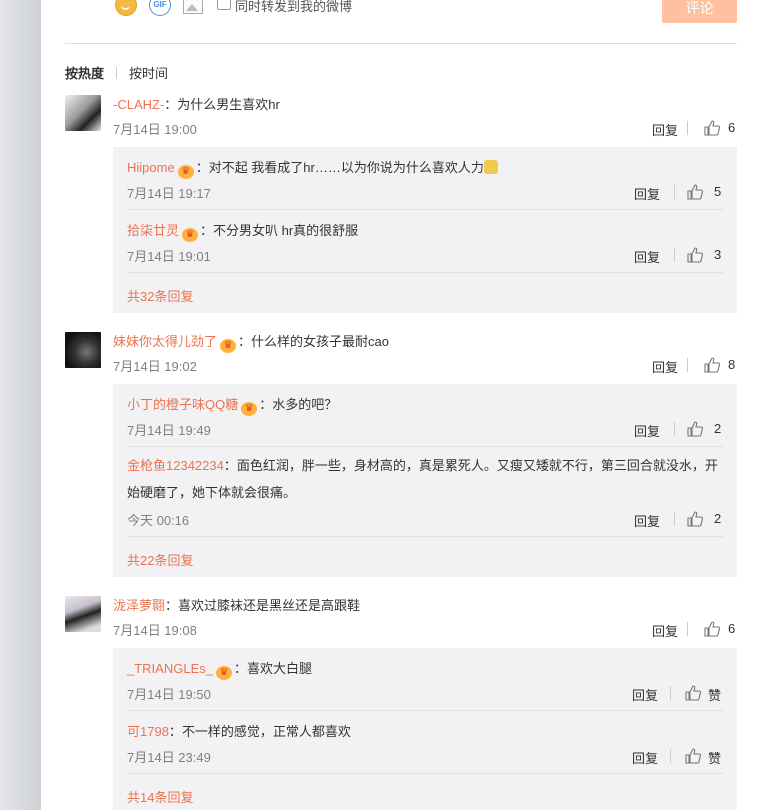 The image size is (759, 810). I want to click on like-count: 8, so click(732, 364).